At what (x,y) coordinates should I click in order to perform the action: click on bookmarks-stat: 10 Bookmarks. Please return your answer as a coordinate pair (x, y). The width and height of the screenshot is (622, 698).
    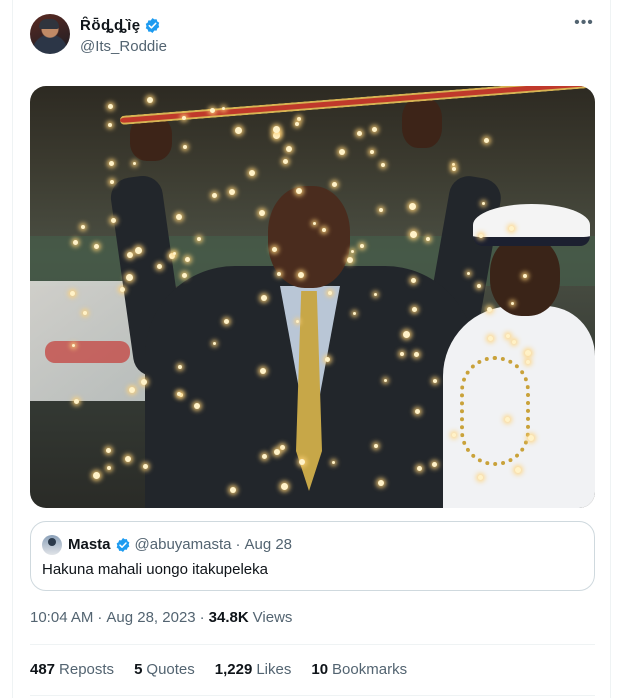
    Looking at the image, I should click on (359, 669).